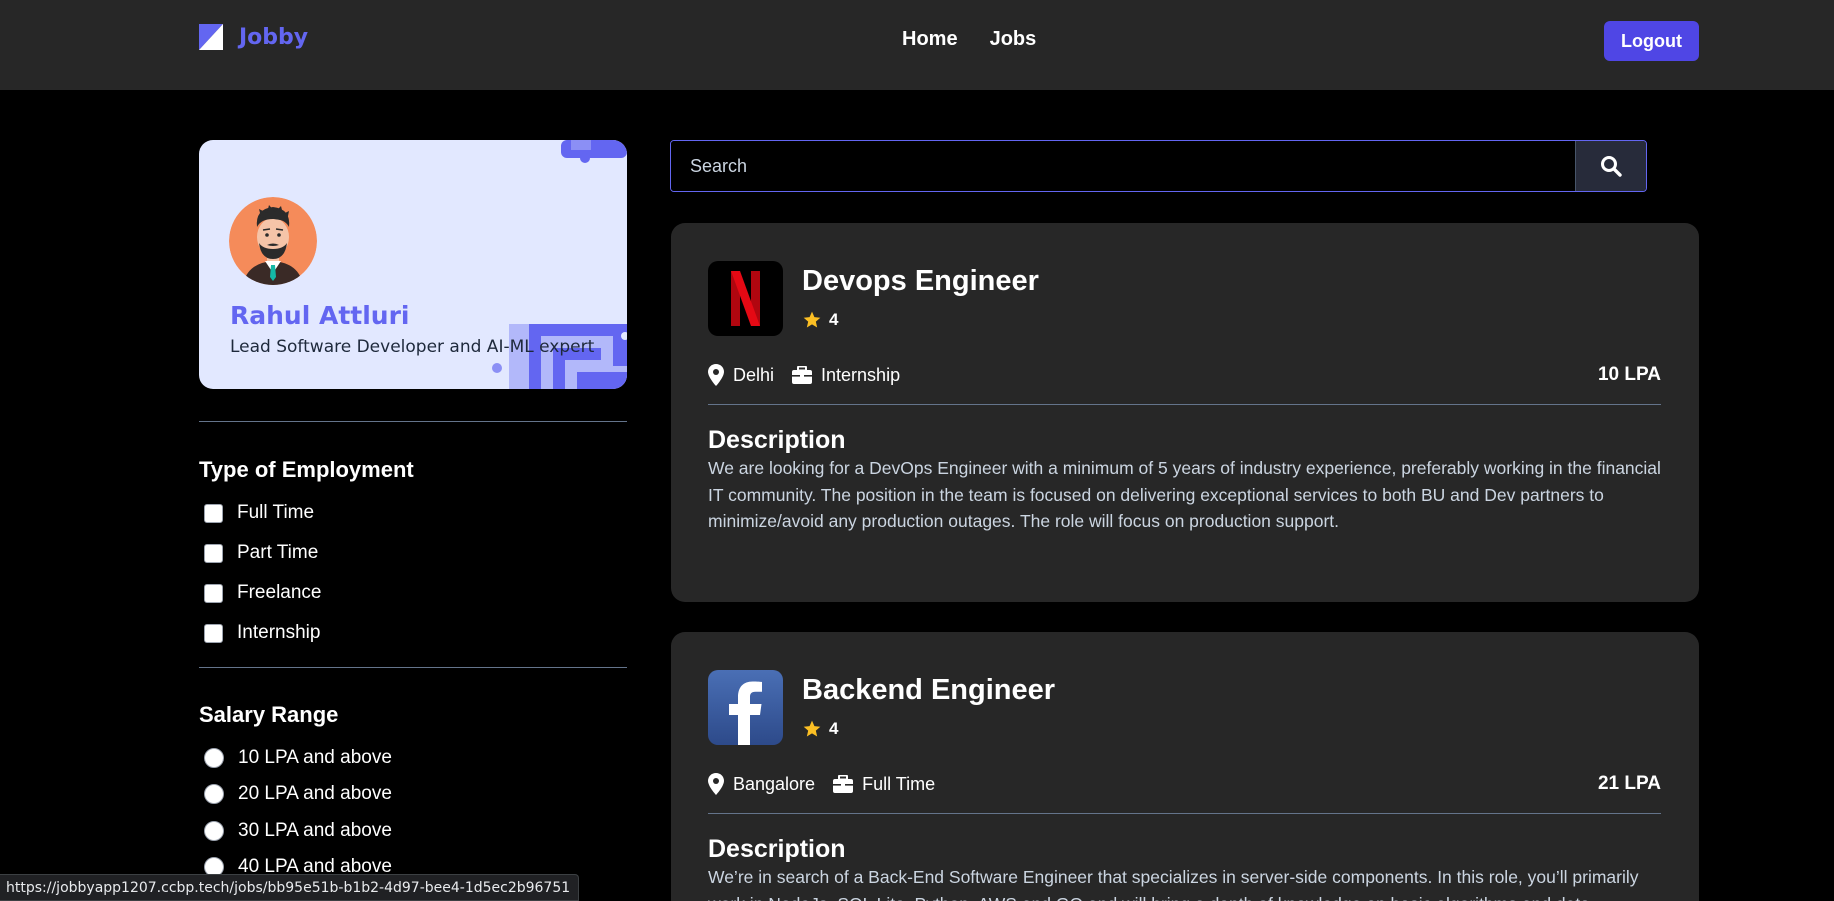  I want to click on salary-20-radio, so click(214, 794).